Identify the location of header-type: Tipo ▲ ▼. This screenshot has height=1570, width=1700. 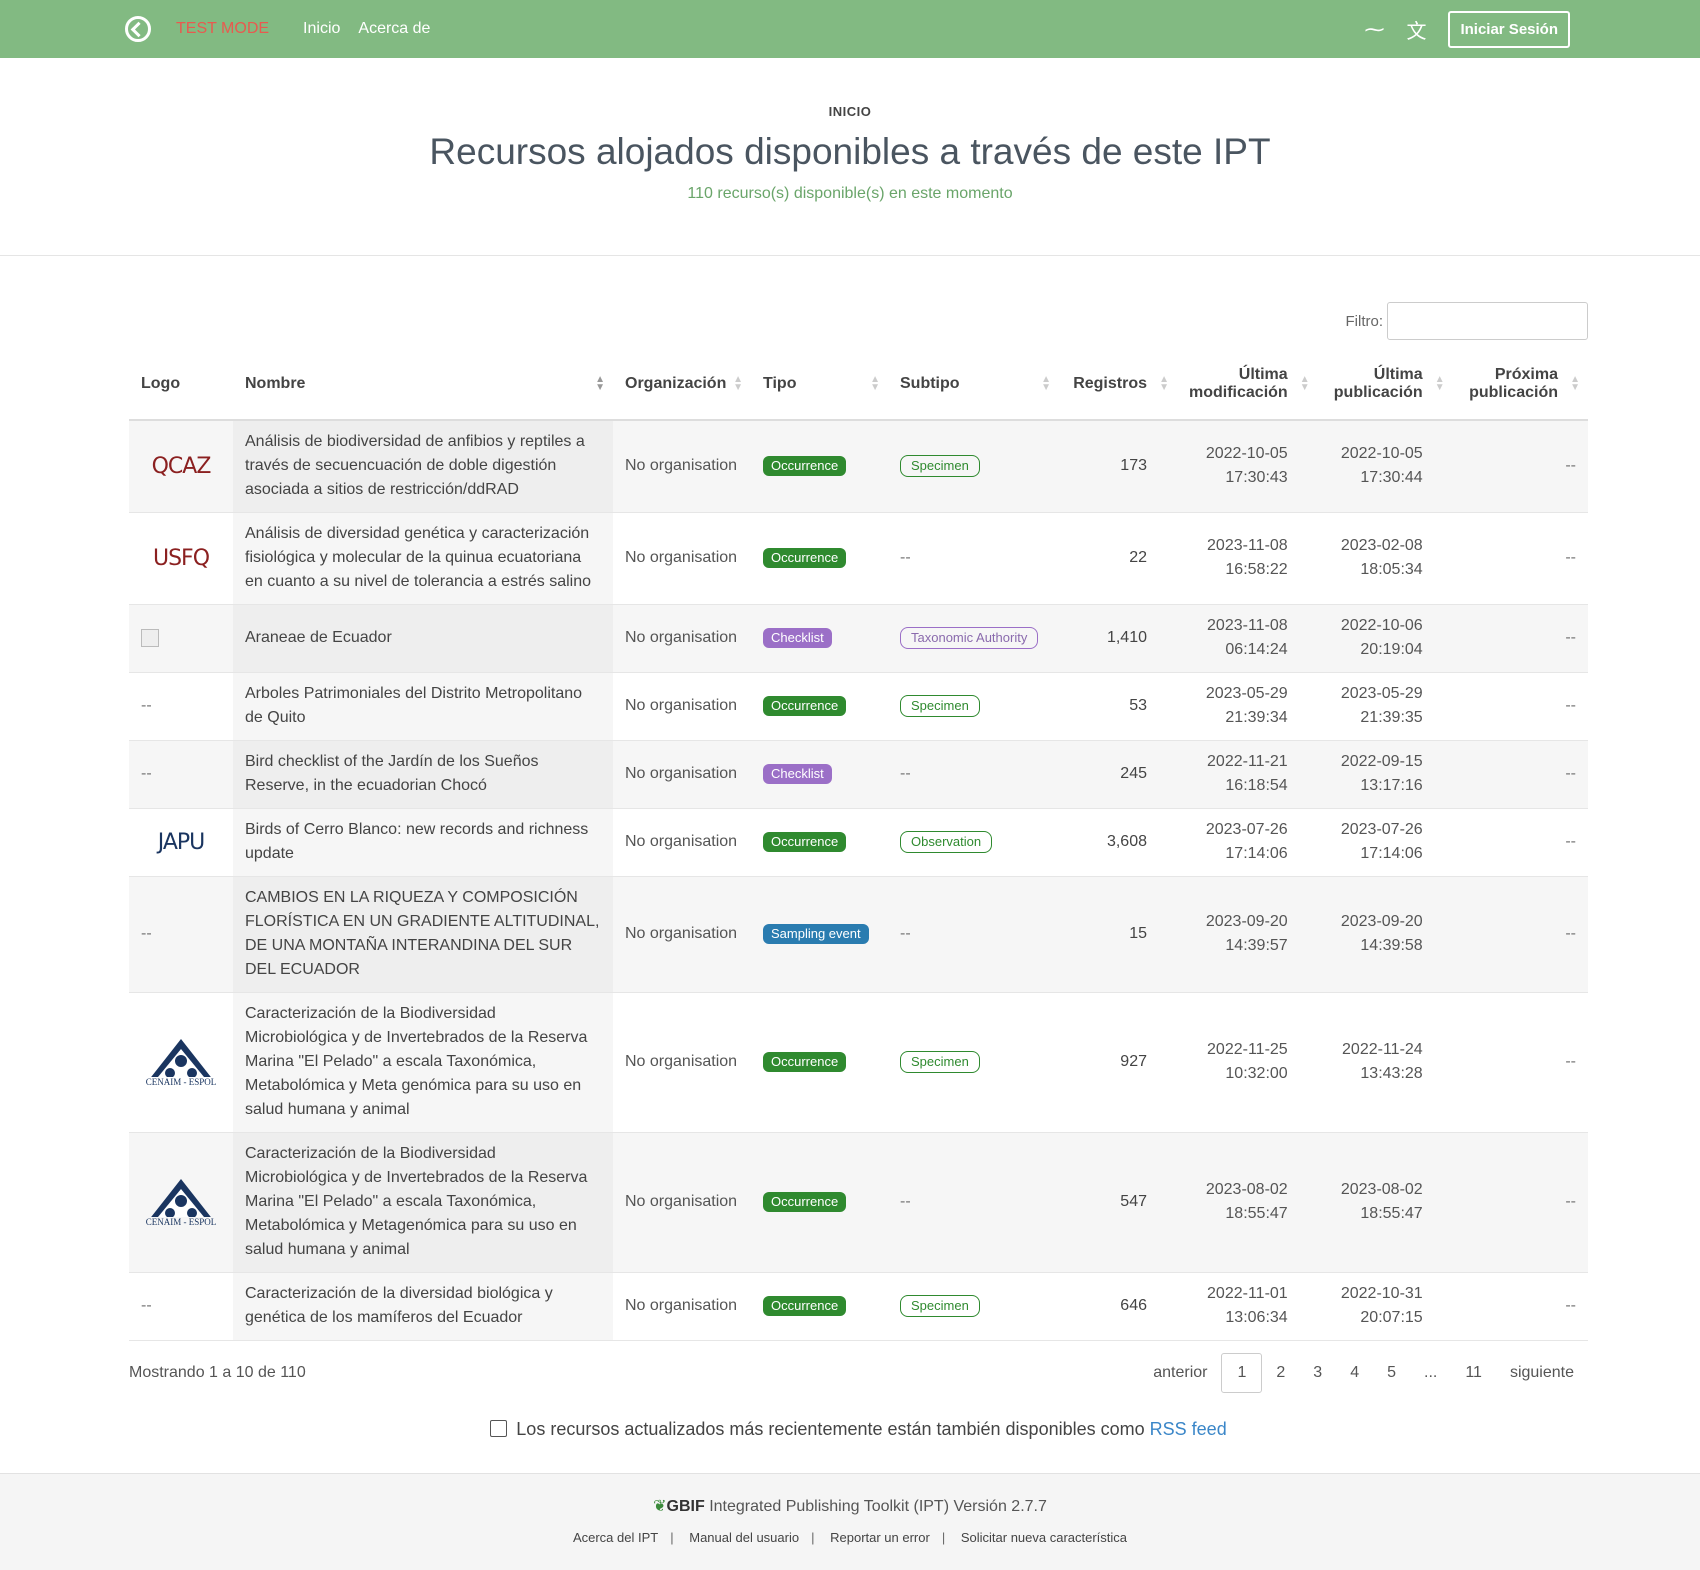
(819, 384).